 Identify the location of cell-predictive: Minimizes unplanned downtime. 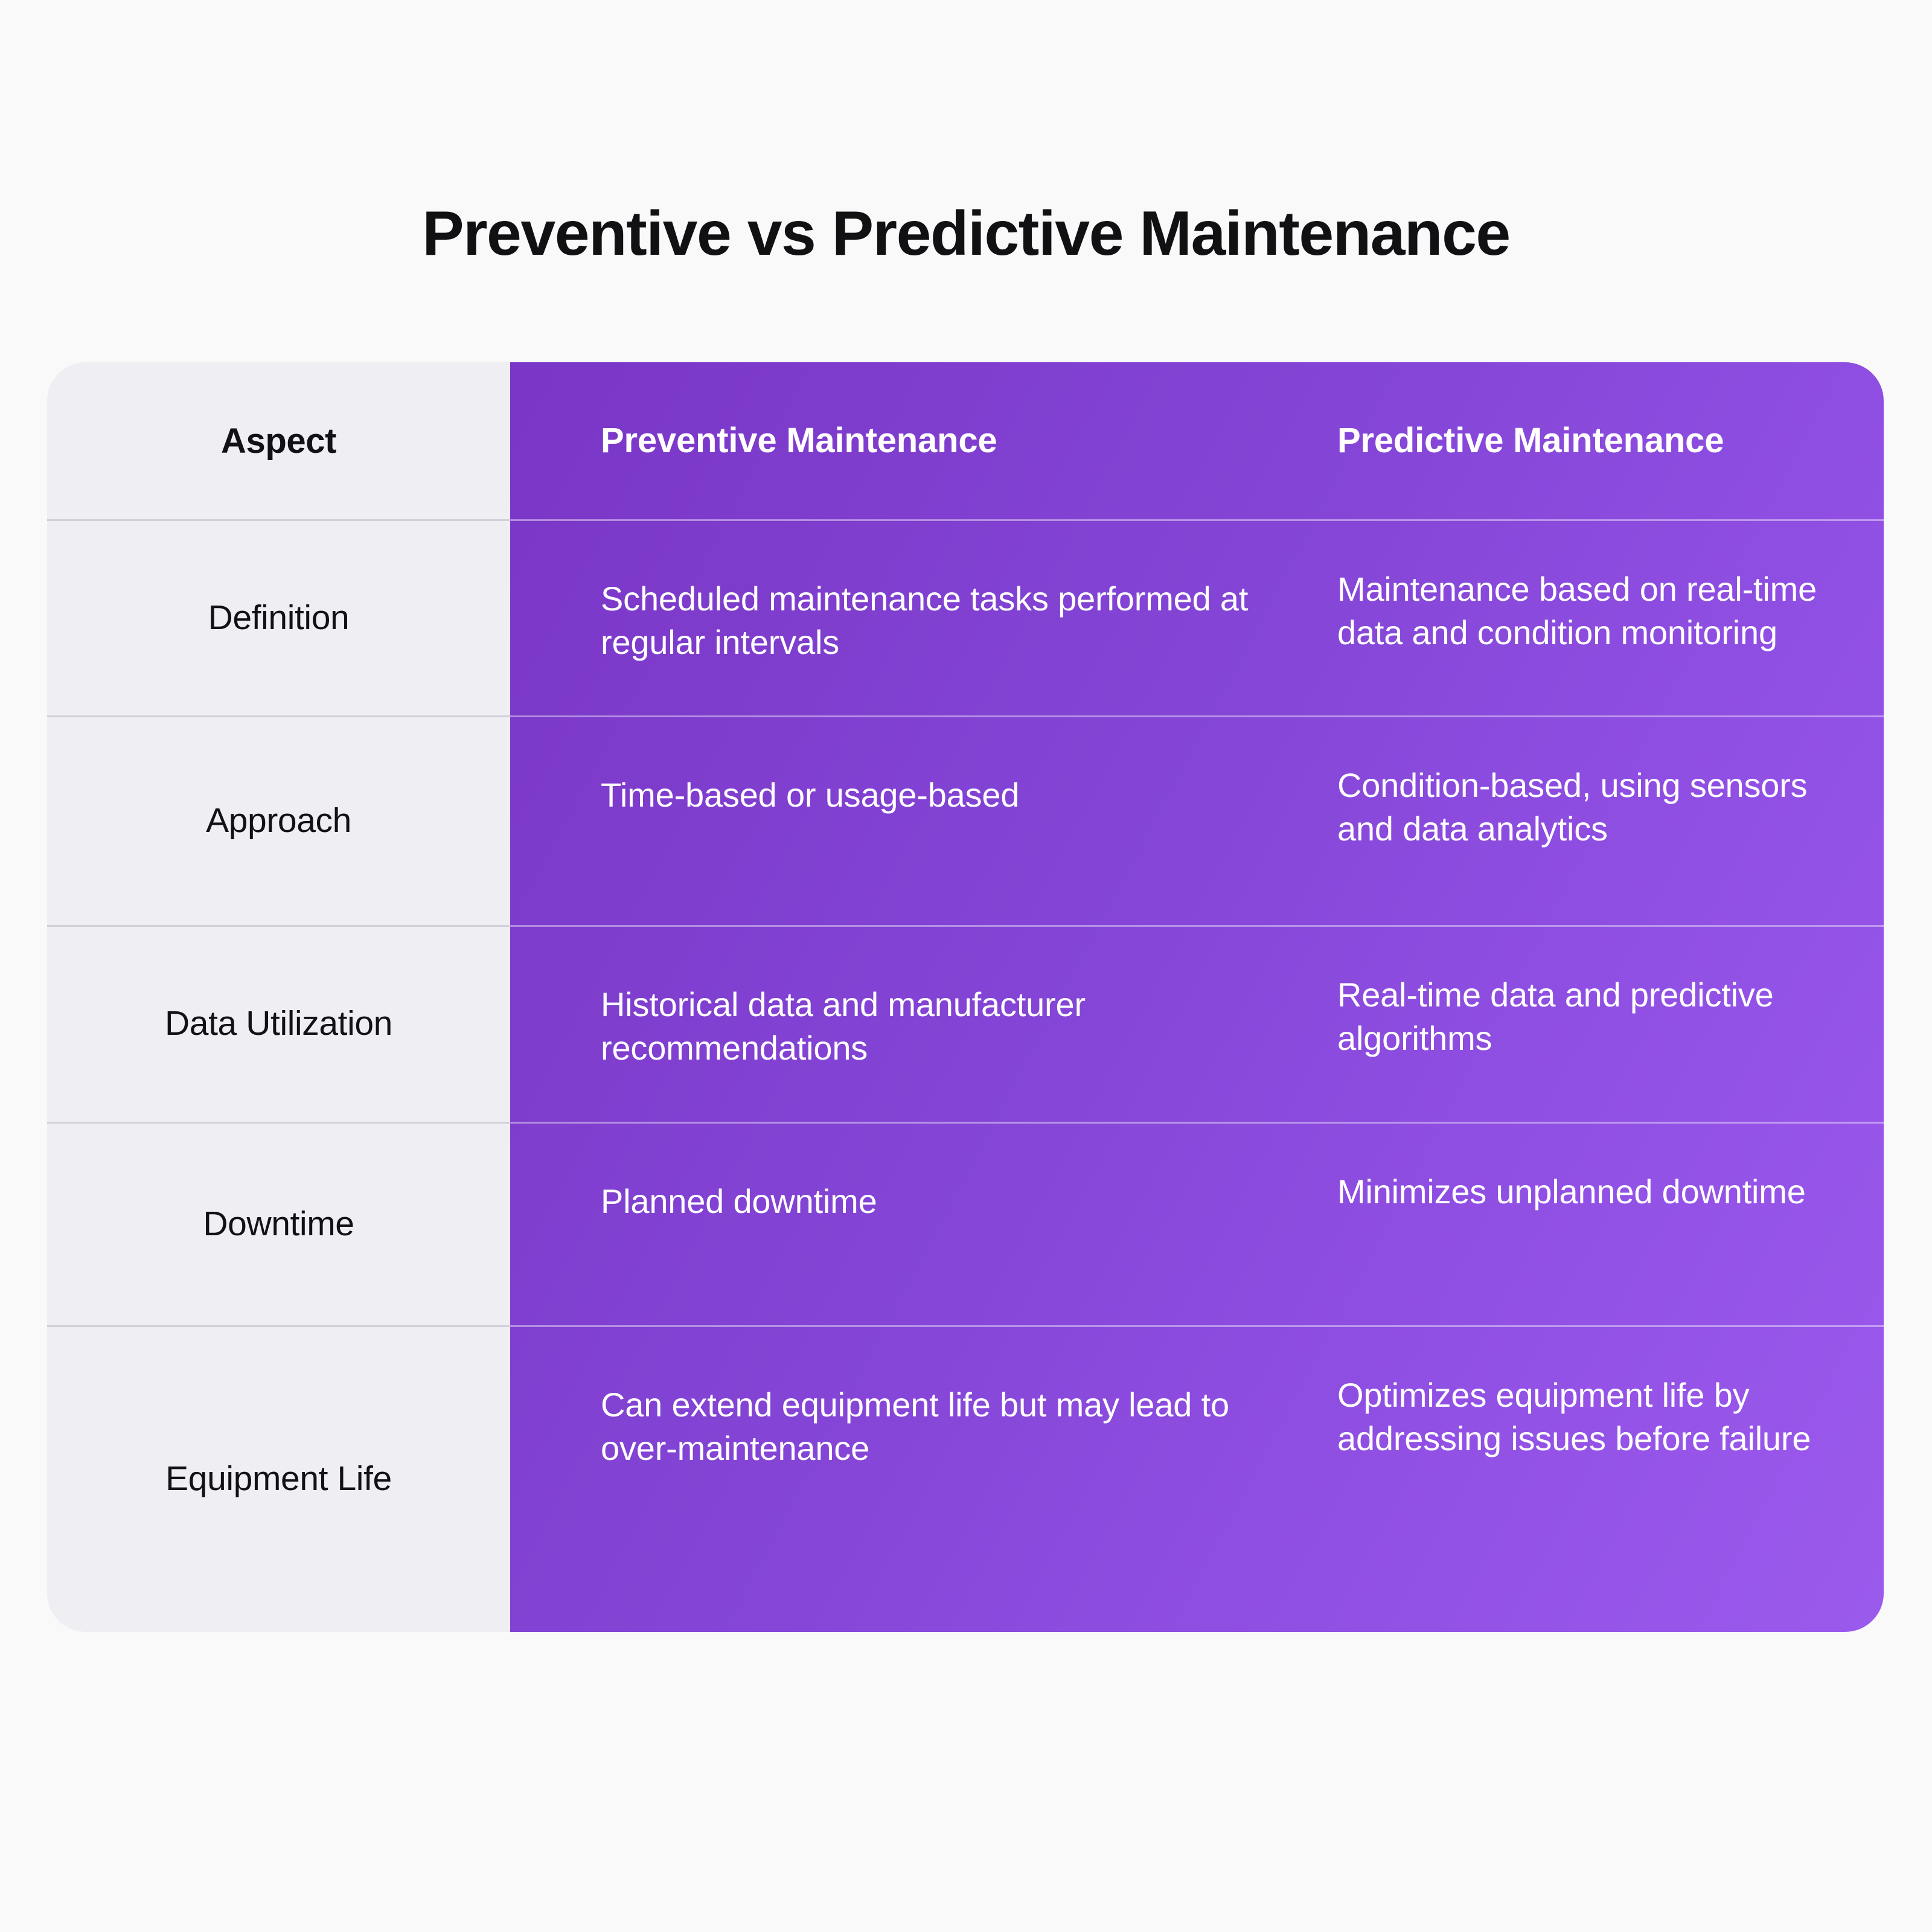
(1572, 1191).